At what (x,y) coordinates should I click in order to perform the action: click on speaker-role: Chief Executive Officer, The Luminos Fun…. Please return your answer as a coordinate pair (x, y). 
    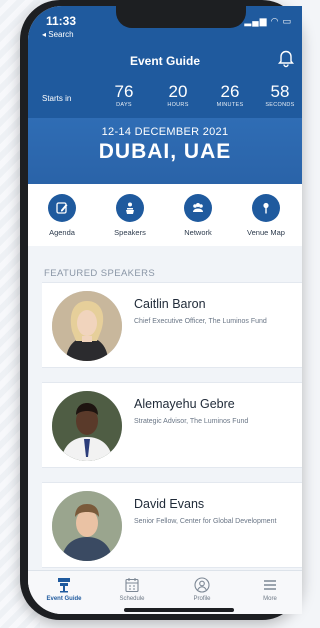
    Looking at the image, I should click on (200, 321).